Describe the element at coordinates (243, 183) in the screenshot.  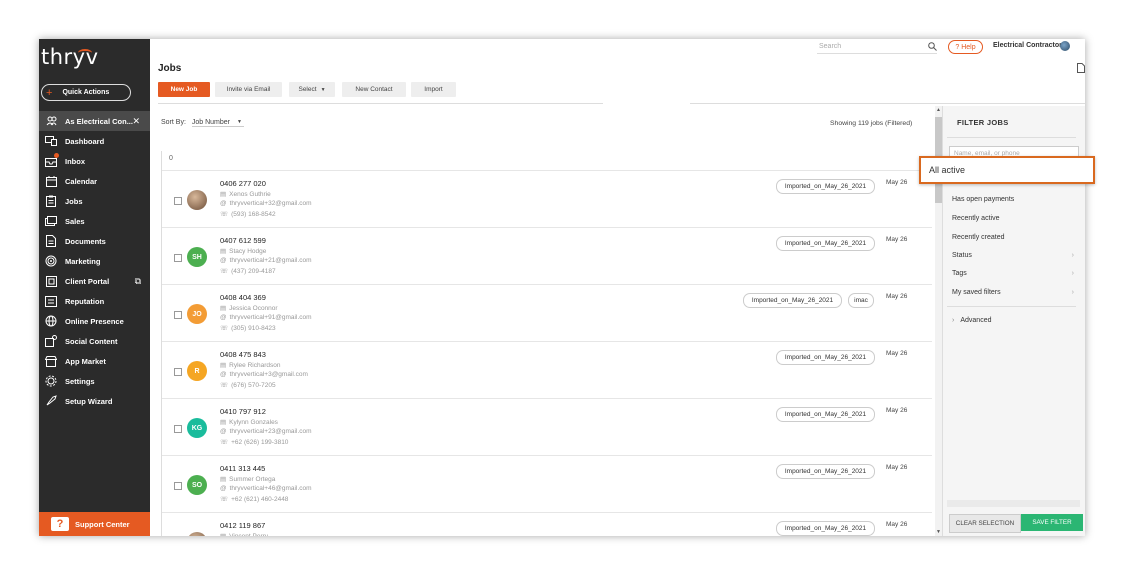
I see `job-number: 0406 277 020` at that location.